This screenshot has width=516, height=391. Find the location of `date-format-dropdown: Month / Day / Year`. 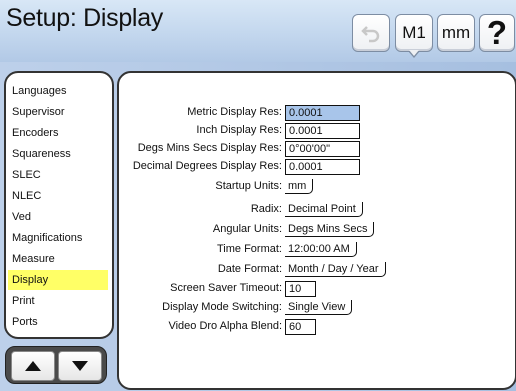

date-format-dropdown: Month / Day / Year is located at coordinates (335, 269).